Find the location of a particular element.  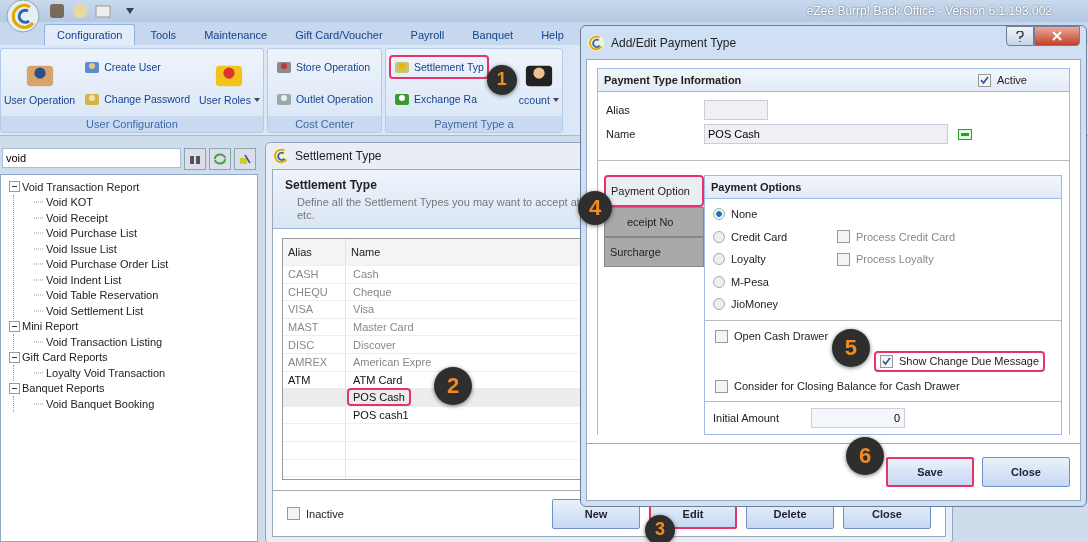

menu-tab: Tools is located at coordinates (163, 34).